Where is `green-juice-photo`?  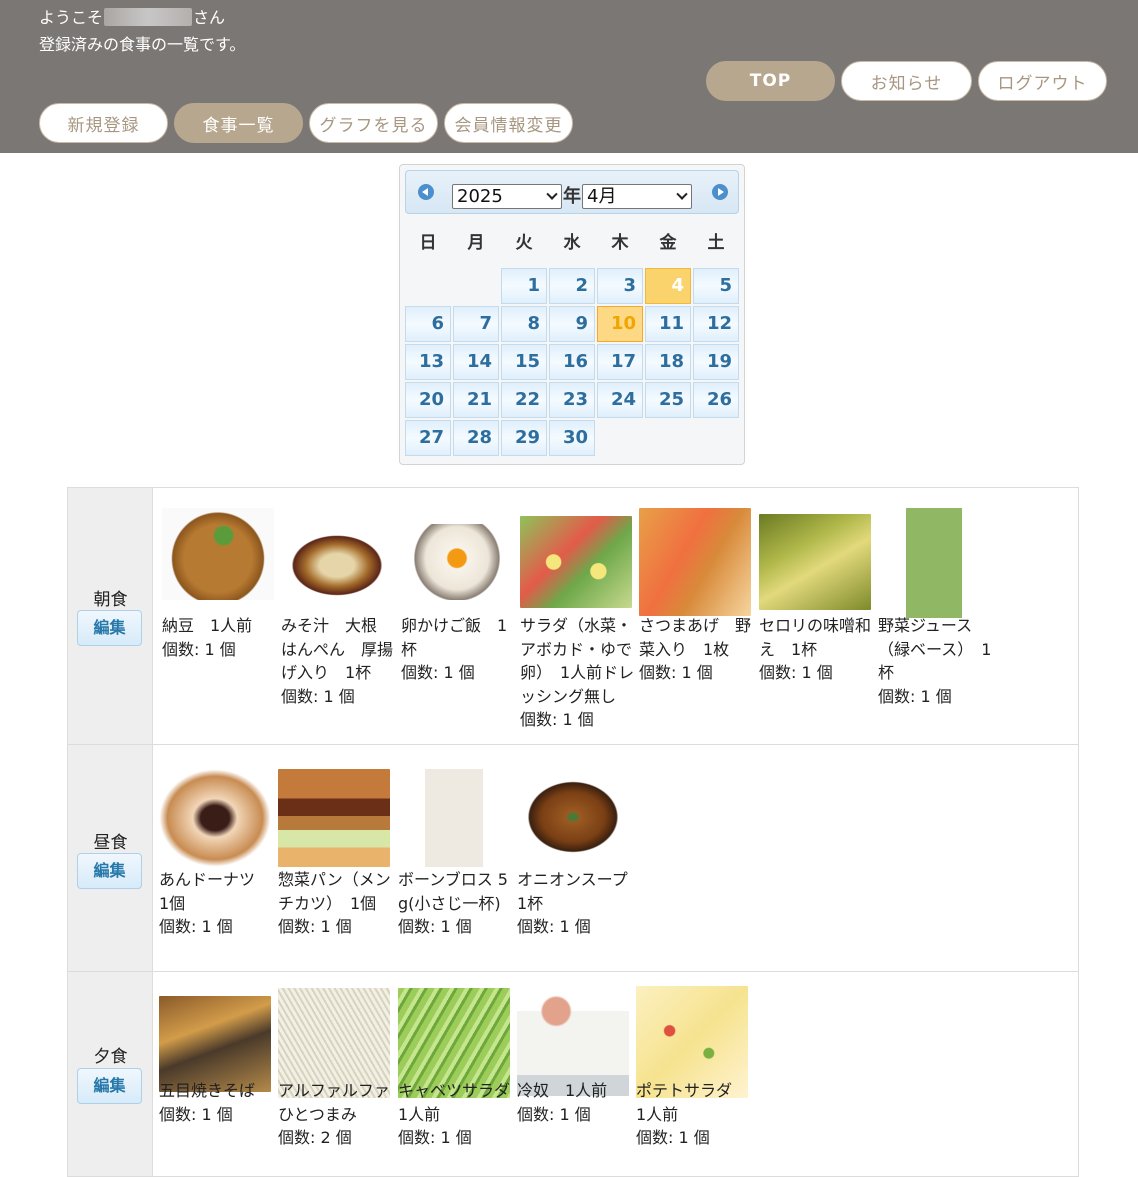
green-juice-photo is located at coordinates (934, 563).